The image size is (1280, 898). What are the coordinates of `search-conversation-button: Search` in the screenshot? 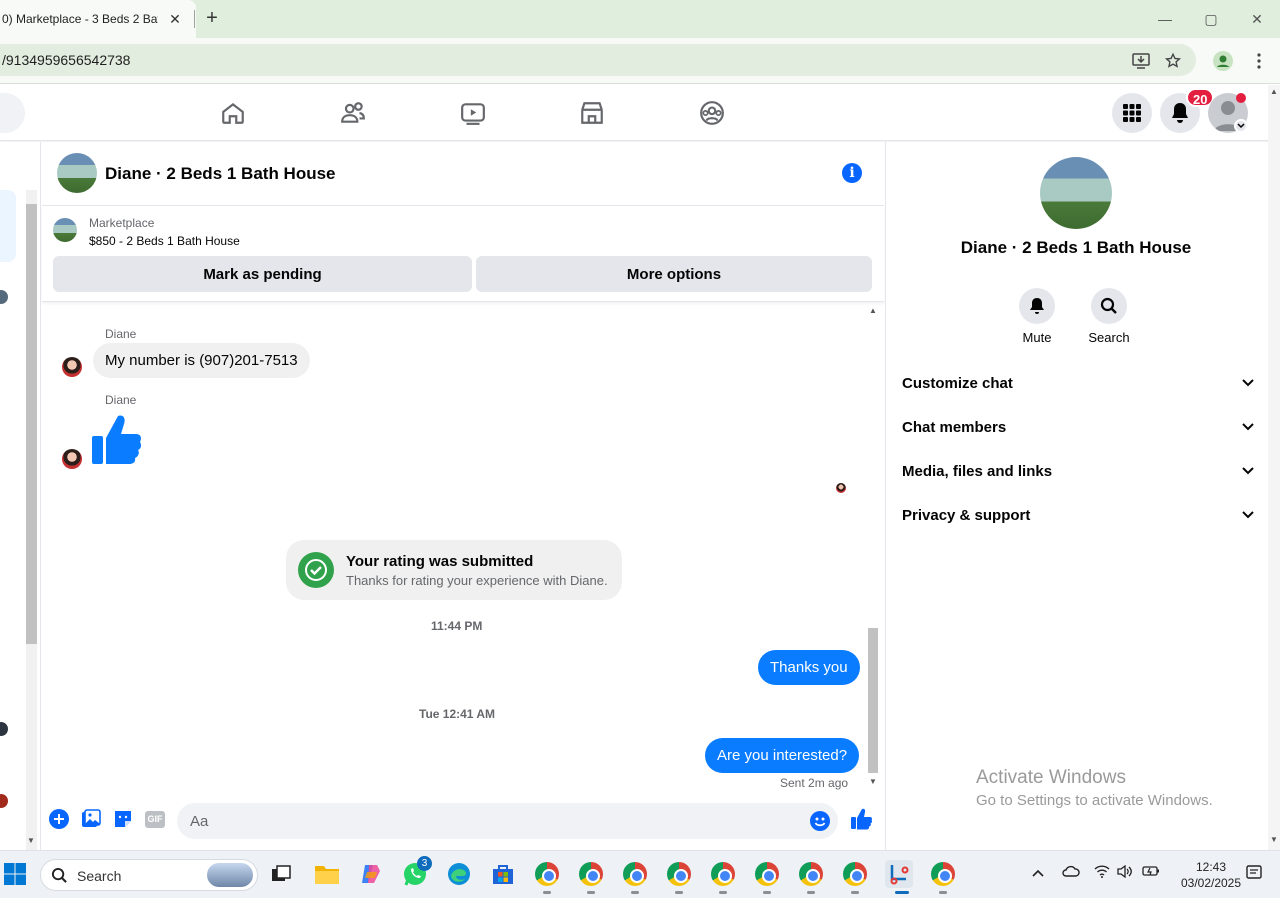 It's located at (1109, 316).